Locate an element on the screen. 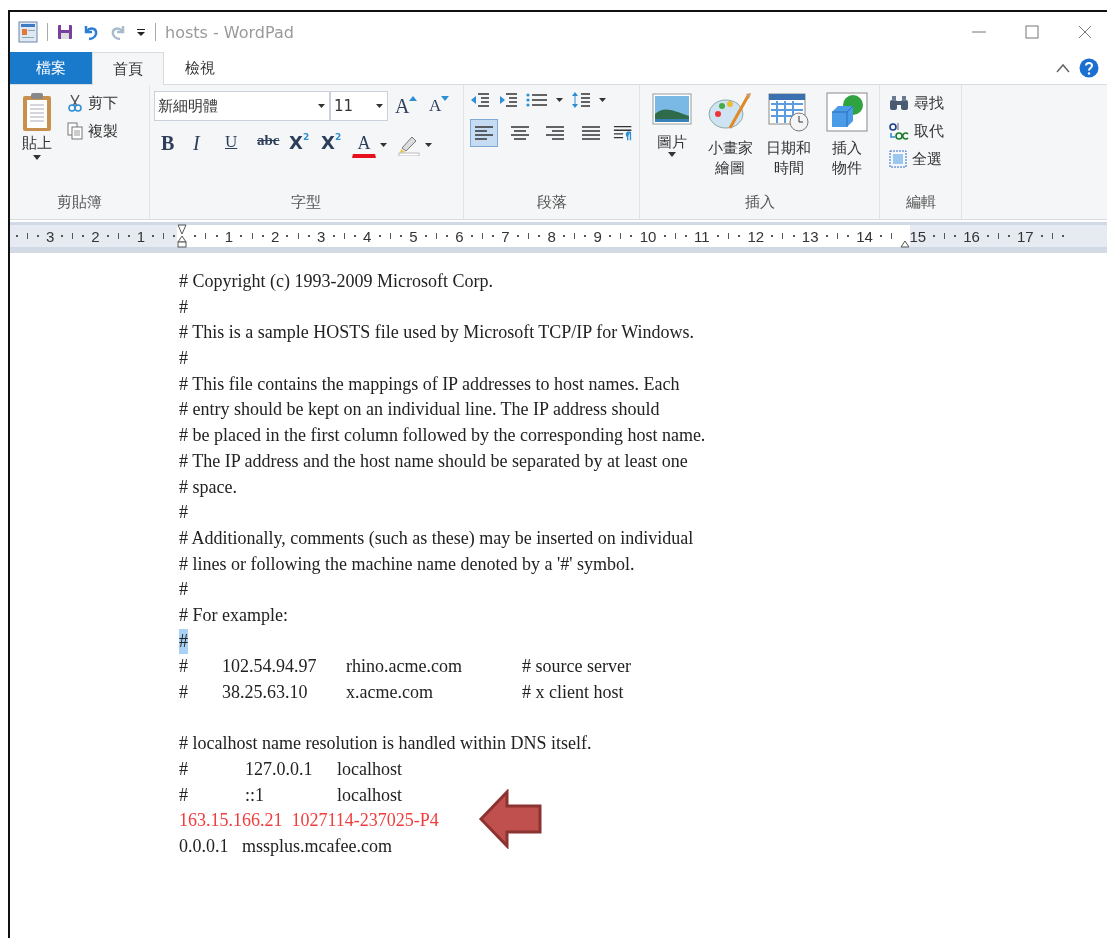 Image resolution: width=1107 pixels, height=938 pixels. cut-button: 剪下 is located at coordinates (92, 103).